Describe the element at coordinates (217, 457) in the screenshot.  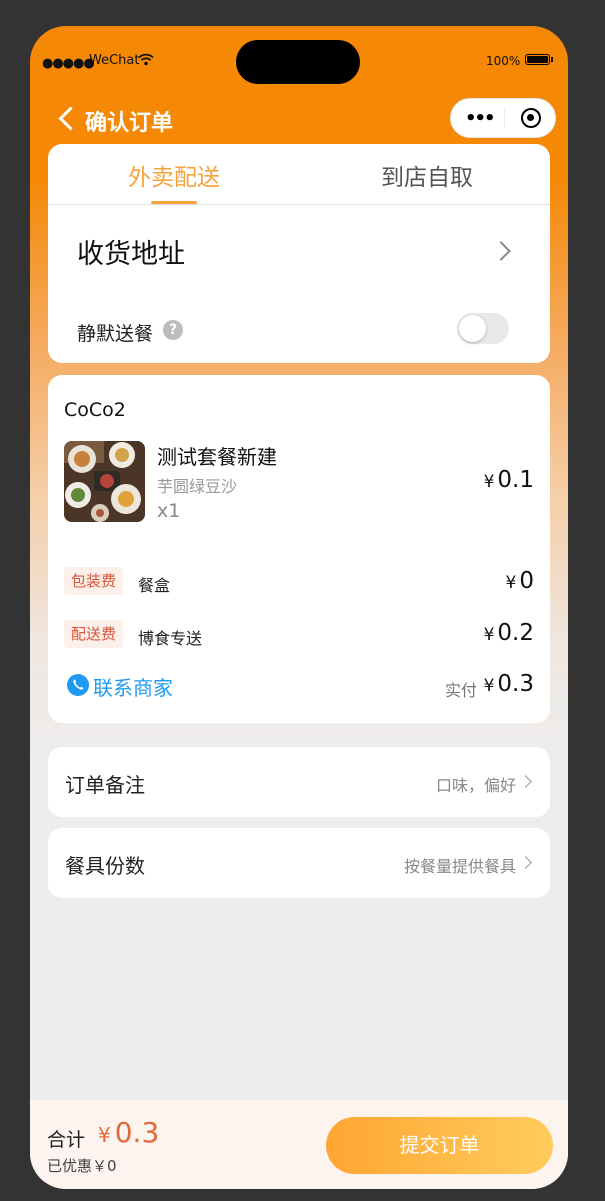
I see `food-name: 测试套餐新建` at that location.